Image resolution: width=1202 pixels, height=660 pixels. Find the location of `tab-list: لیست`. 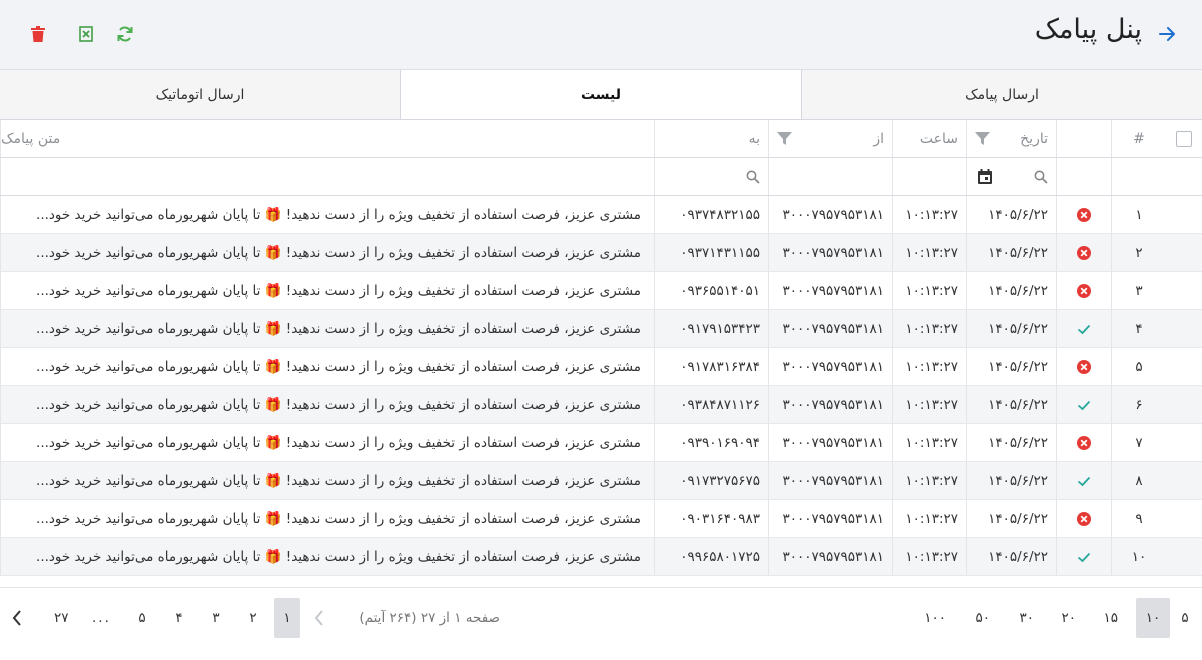

tab-list: لیست is located at coordinates (600, 94).